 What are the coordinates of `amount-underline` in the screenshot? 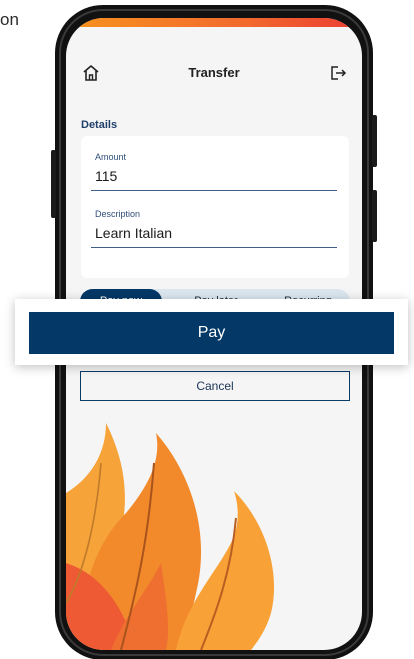 It's located at (214, 190).